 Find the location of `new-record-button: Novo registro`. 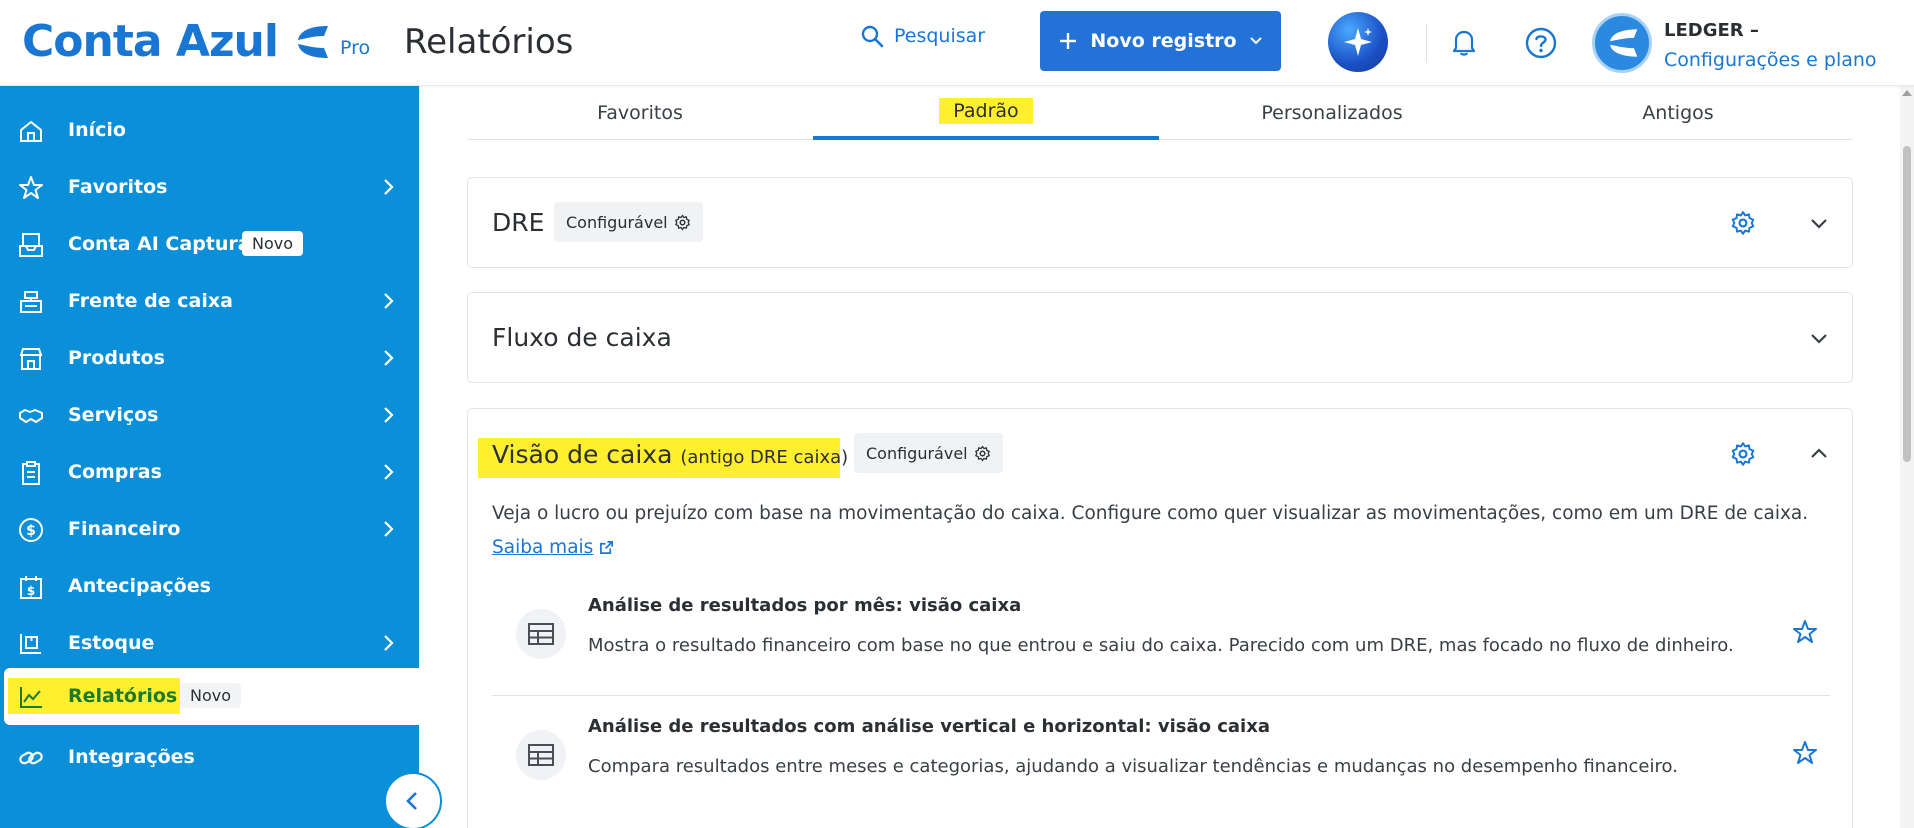

new-record-button: Novo registro is located at coordinates (1160, 41).